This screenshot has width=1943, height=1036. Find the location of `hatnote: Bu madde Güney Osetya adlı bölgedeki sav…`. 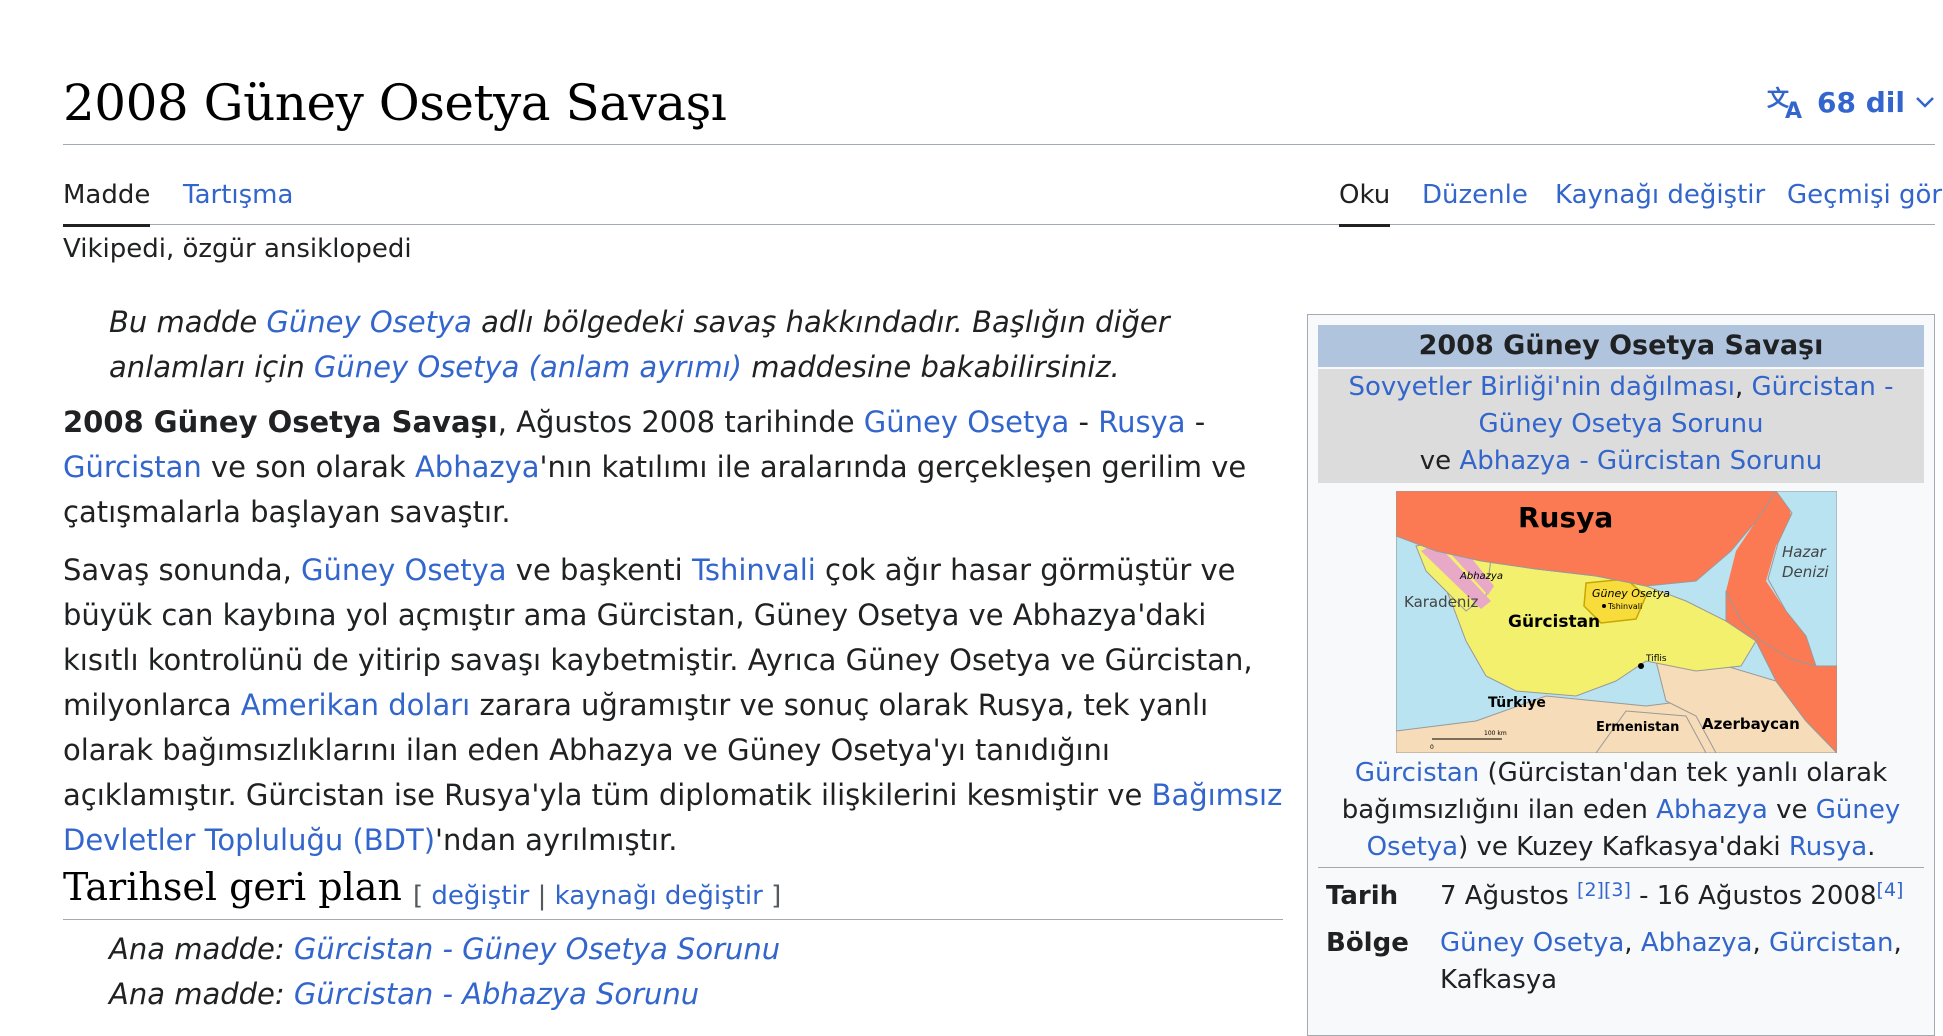

hatnote: Bu madde Güney Osetya adlı bölgedeki sav… is located at coordinates (673, 345).